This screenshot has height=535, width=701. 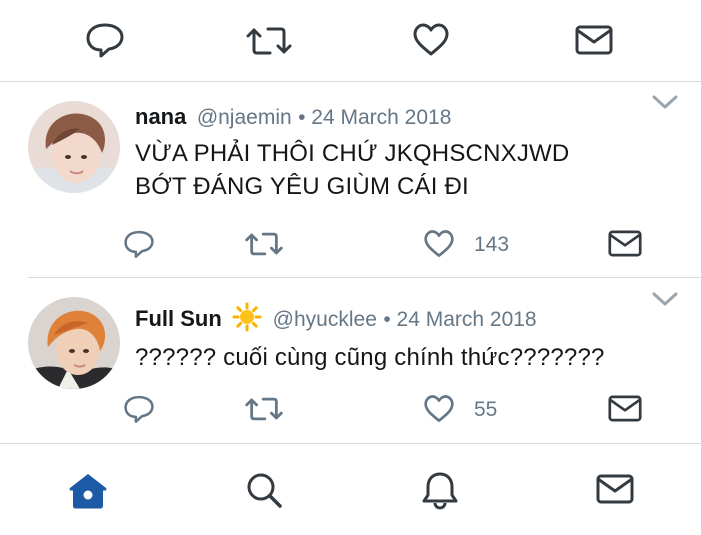 What do you see at coordinates (350, 81) in the screenshot?
I see `divider-top` at bounding box center [350, 81].